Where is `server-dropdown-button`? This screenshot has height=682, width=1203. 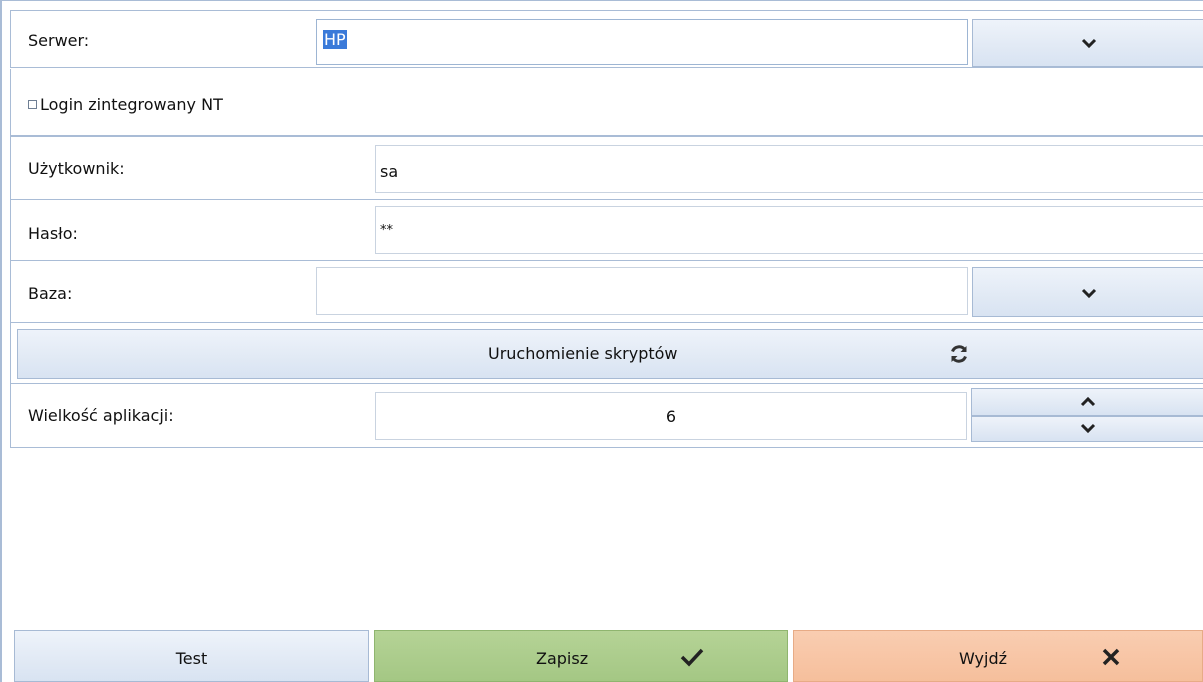 server-dropdown-button is located at coordinates (1087, 43).